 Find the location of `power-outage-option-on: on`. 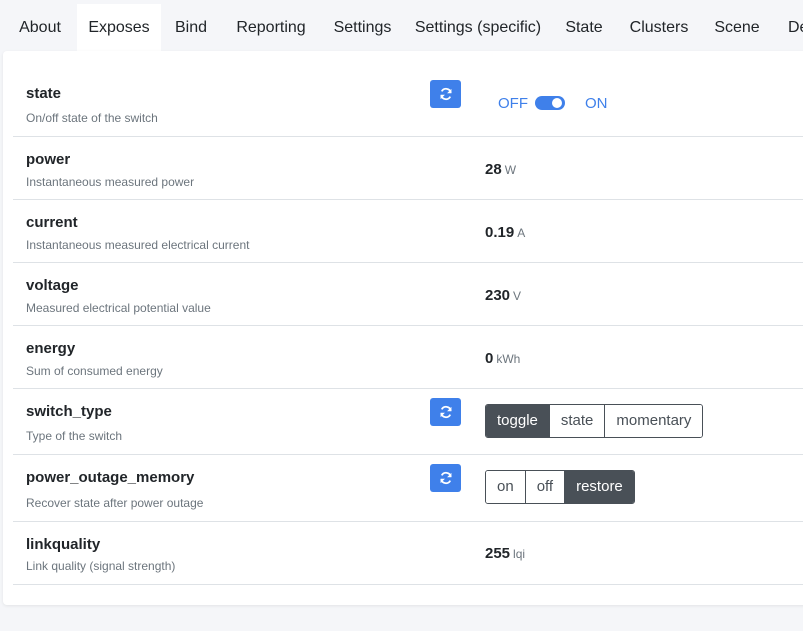

power-outage-option-on: on is located at coordinates (505, 487).